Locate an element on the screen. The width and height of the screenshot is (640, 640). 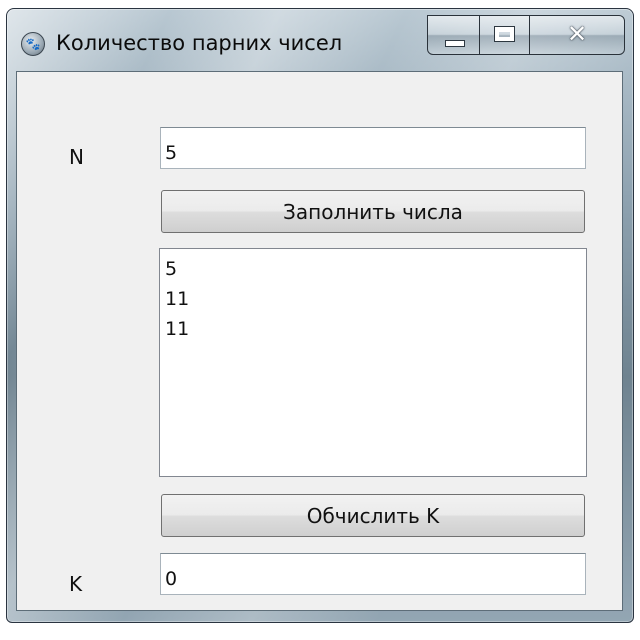
window-controls: ✕ is located at coordinates (526, 35).